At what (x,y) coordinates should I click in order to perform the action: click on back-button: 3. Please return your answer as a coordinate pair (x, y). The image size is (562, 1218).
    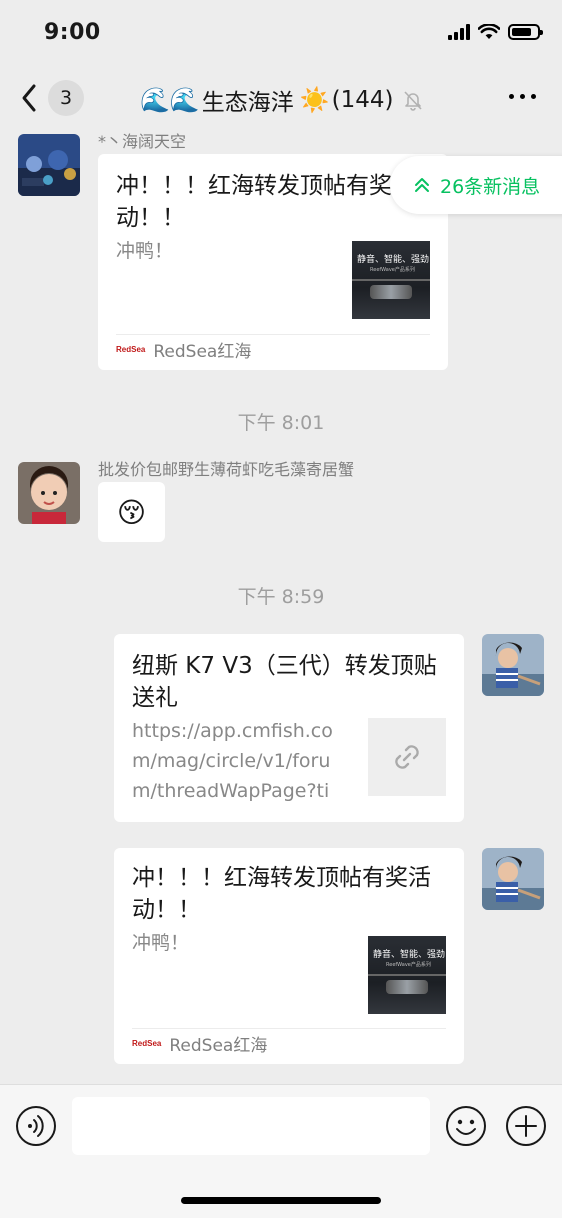
    Looking at the image, I should click on (51, 98).